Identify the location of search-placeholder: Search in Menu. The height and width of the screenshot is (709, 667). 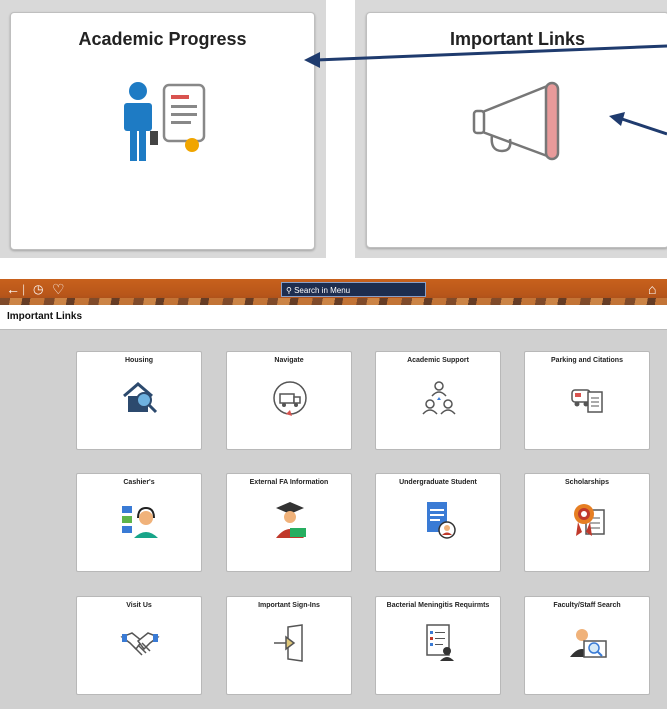
(322, 290).